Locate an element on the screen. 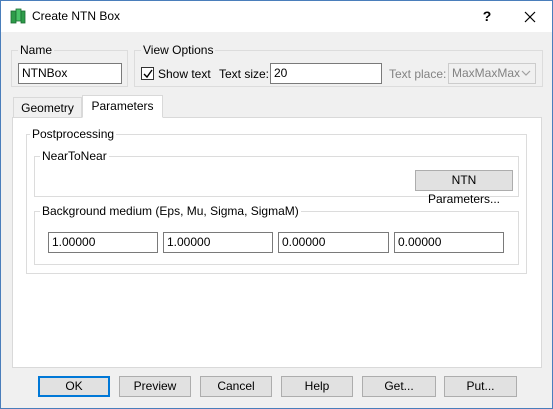 This screenshot has width=553, height=409. ok-button: OK is located at coordinates (74, 386).